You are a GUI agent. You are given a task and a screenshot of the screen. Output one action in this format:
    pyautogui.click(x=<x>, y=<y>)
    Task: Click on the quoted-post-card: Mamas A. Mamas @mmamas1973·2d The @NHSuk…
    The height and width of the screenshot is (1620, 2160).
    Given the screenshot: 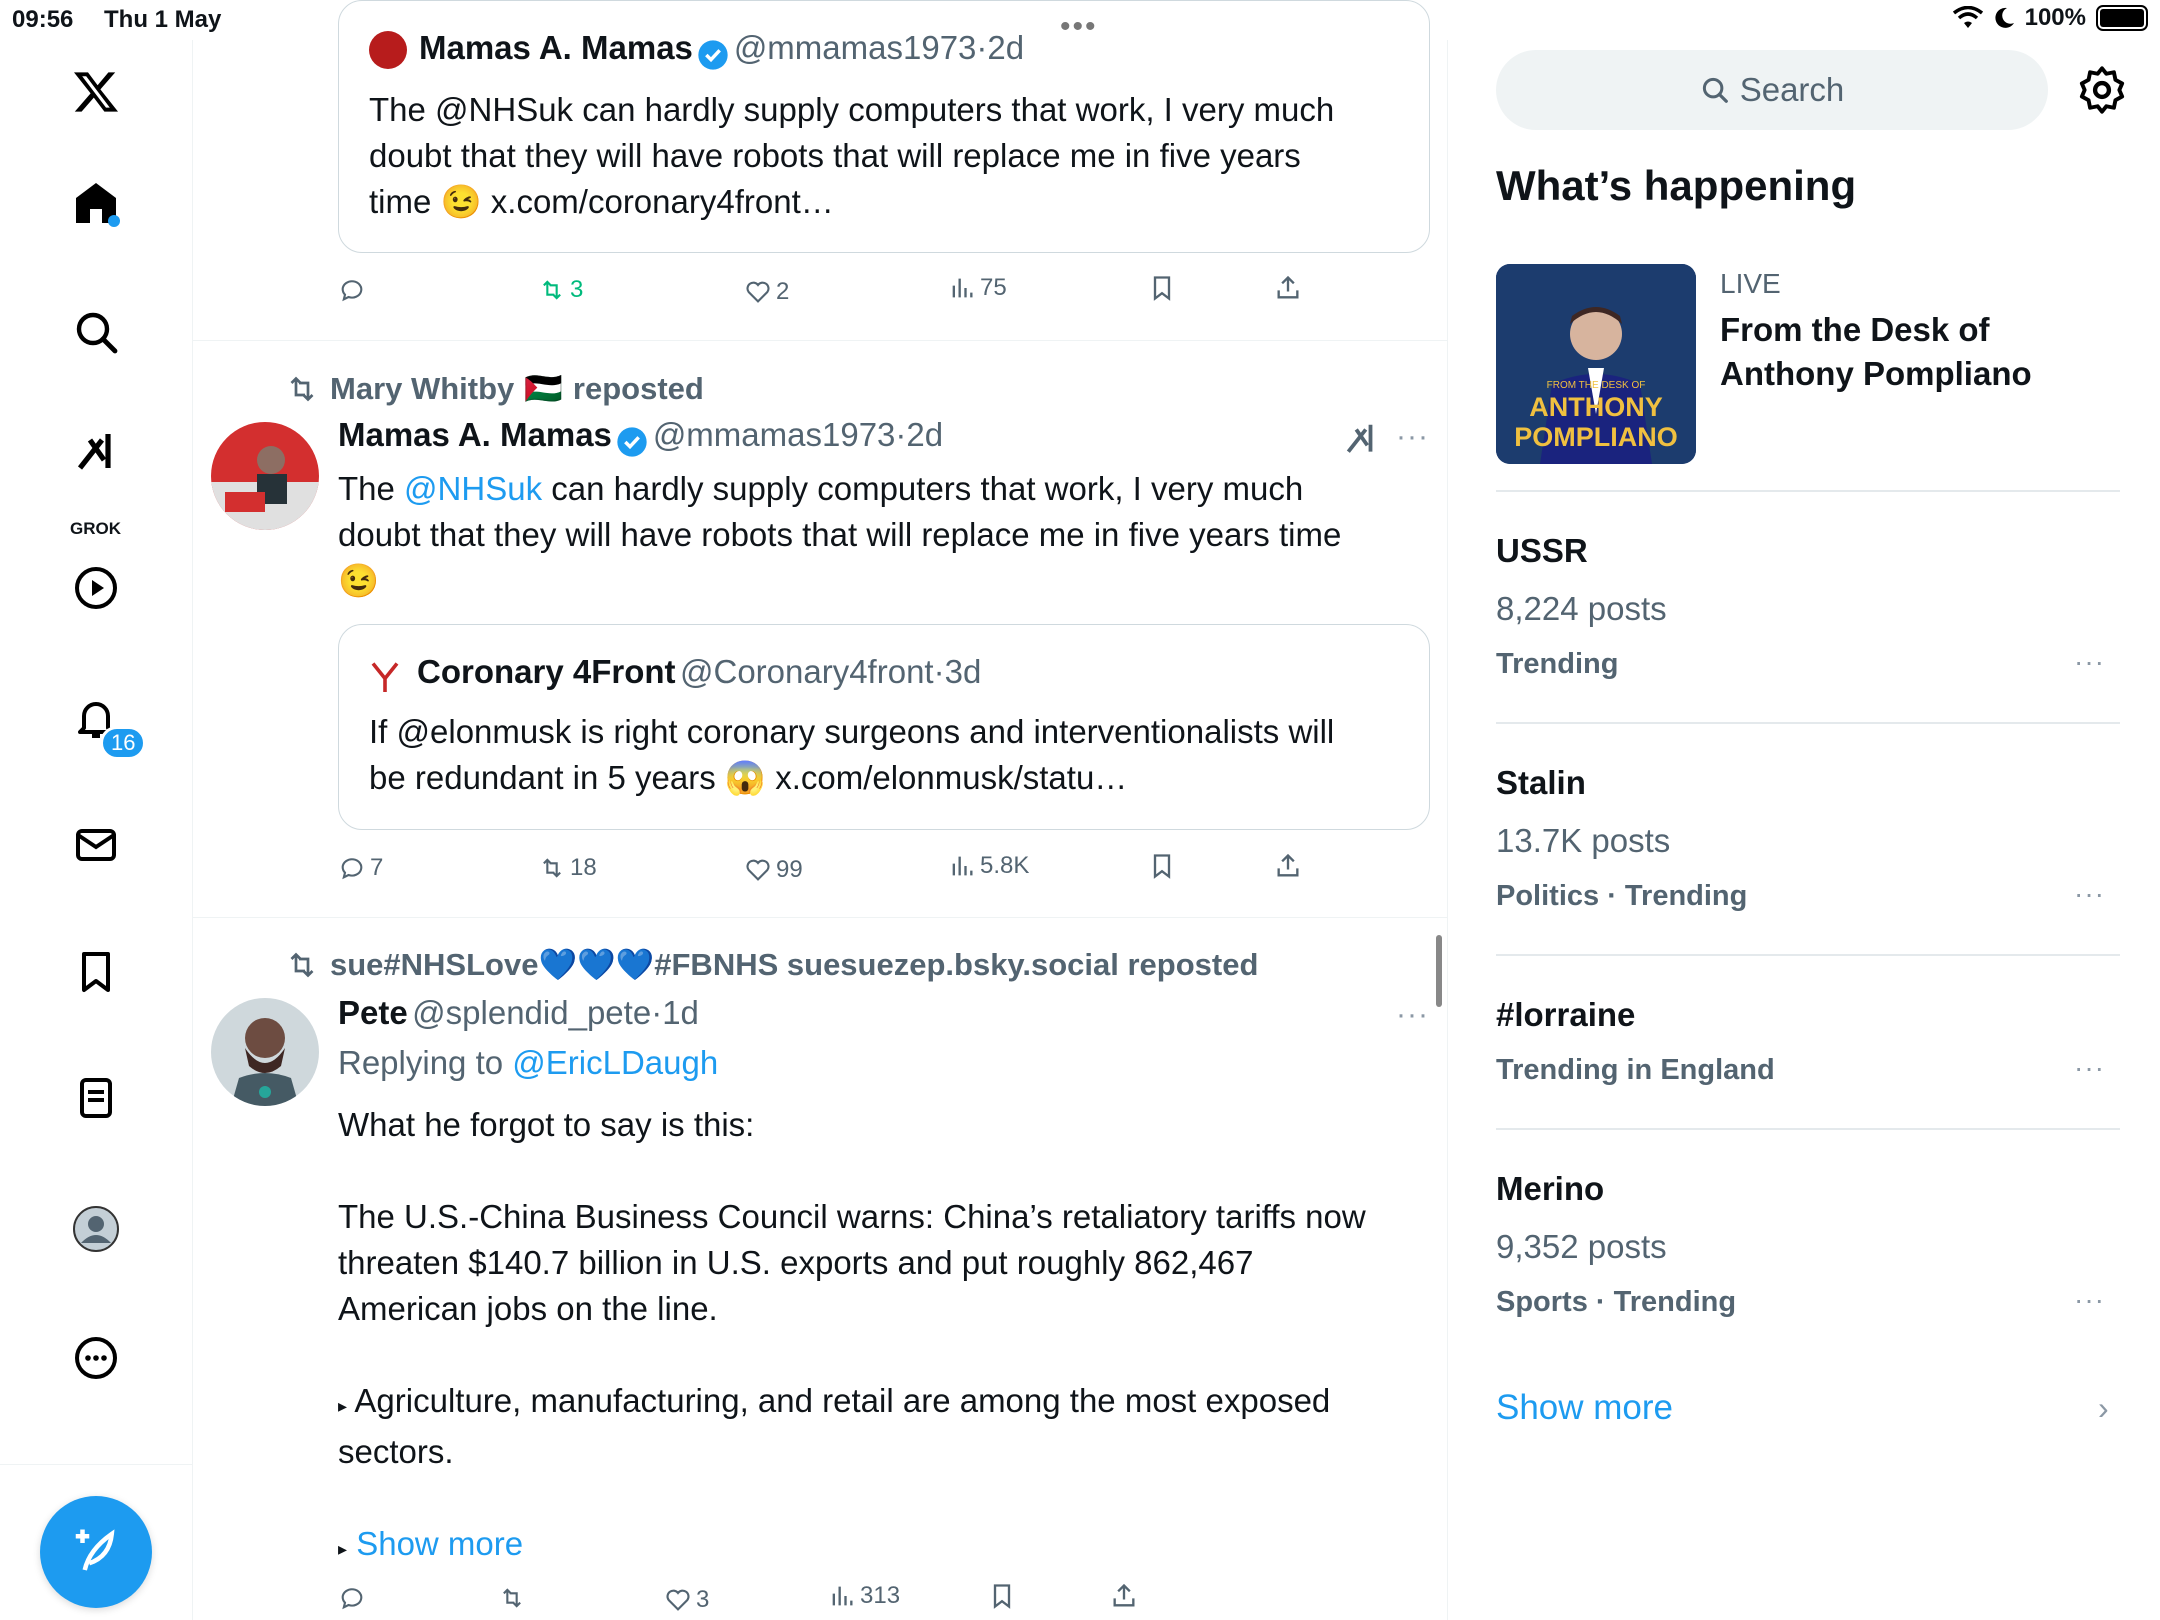 What is the action you would take?
    pyautogui.click(x=884, y=126)
    